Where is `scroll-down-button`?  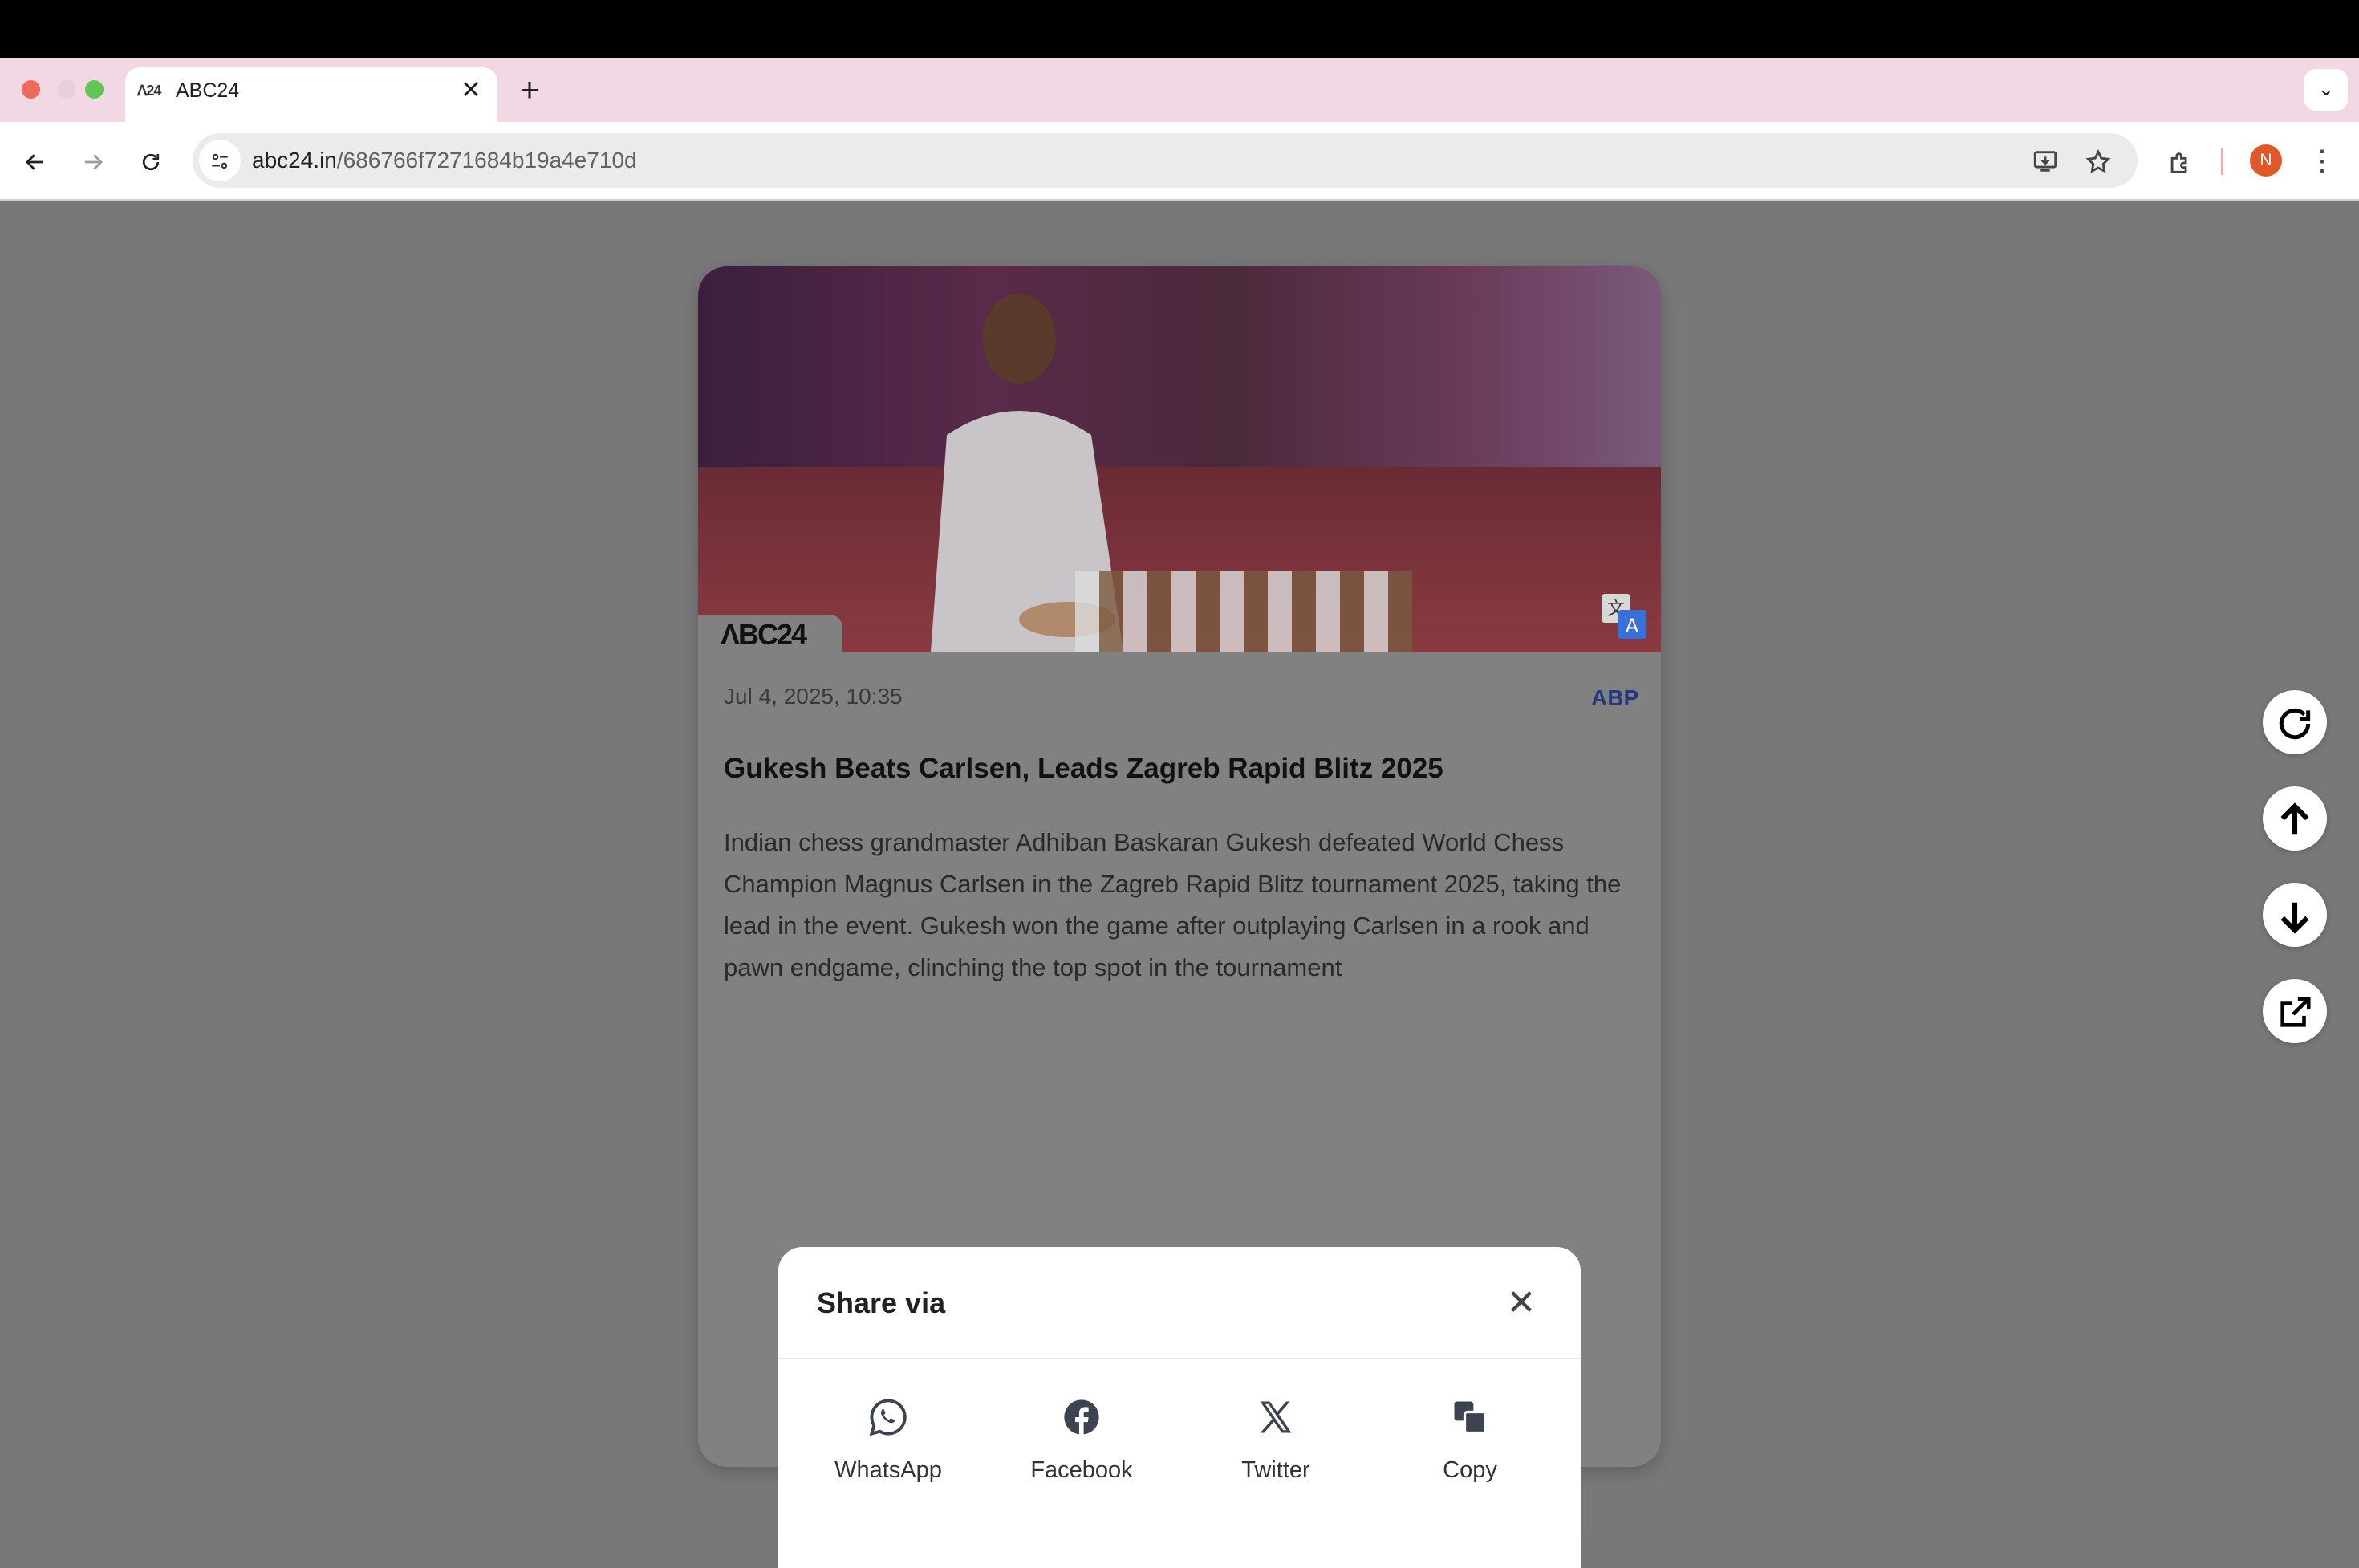
scroll-down-button is located at coordinates (2295, 915).